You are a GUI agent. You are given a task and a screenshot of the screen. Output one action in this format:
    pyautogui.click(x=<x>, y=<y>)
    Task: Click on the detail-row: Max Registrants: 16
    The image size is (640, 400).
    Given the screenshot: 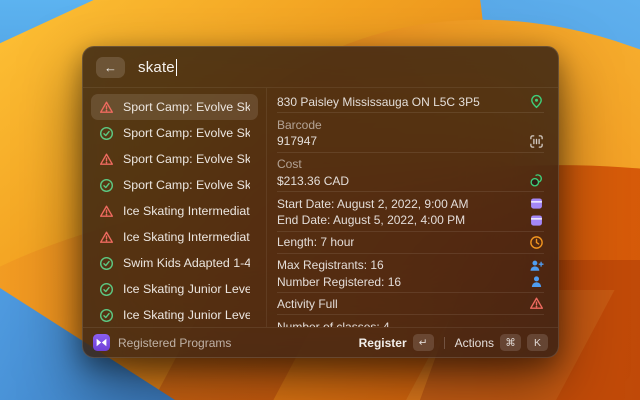 What is the action you would take?
    pyautogui.click(x=410, y=266)
    